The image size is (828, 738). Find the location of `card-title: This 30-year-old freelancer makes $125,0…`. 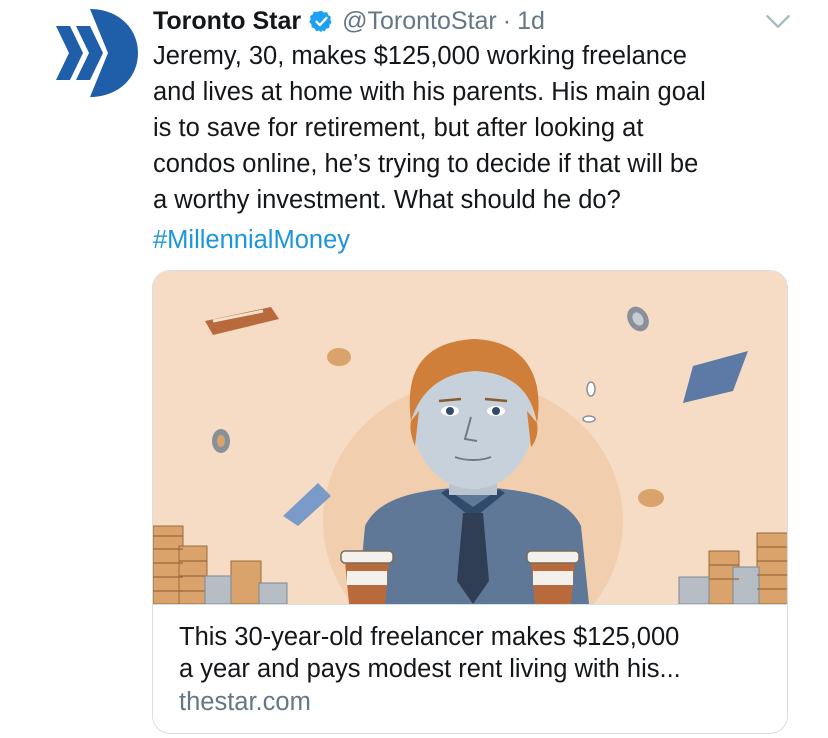

card-title: This 30-year-old freelancer makes $125,0… is located at coordinates (471, 653).